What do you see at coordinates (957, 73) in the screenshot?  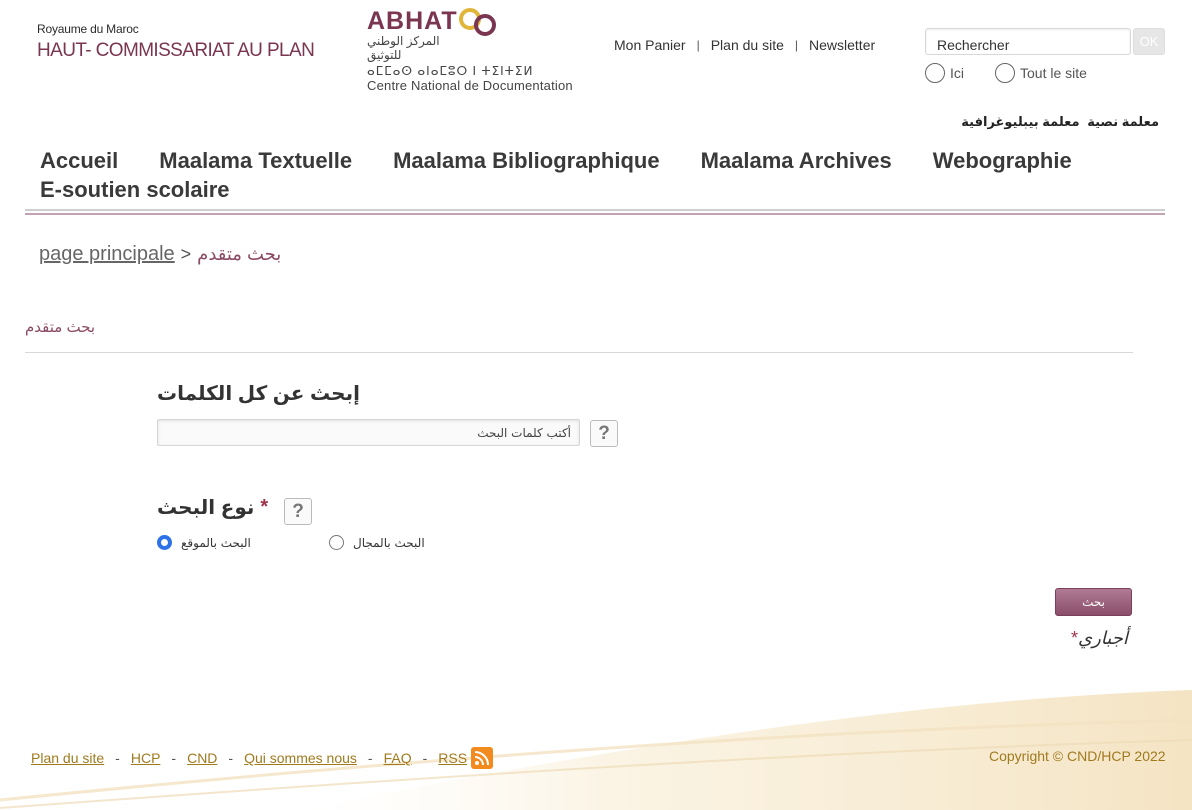 I see `scope-ici-label: Ici` at bounding box center [957, 73].